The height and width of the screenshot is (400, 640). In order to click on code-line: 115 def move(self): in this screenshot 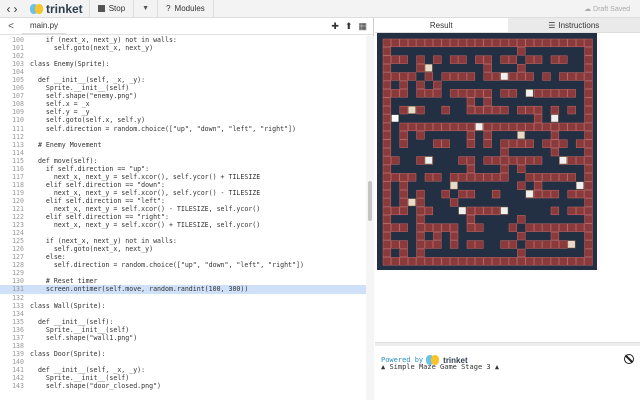, I will do `click(183, 161)`.